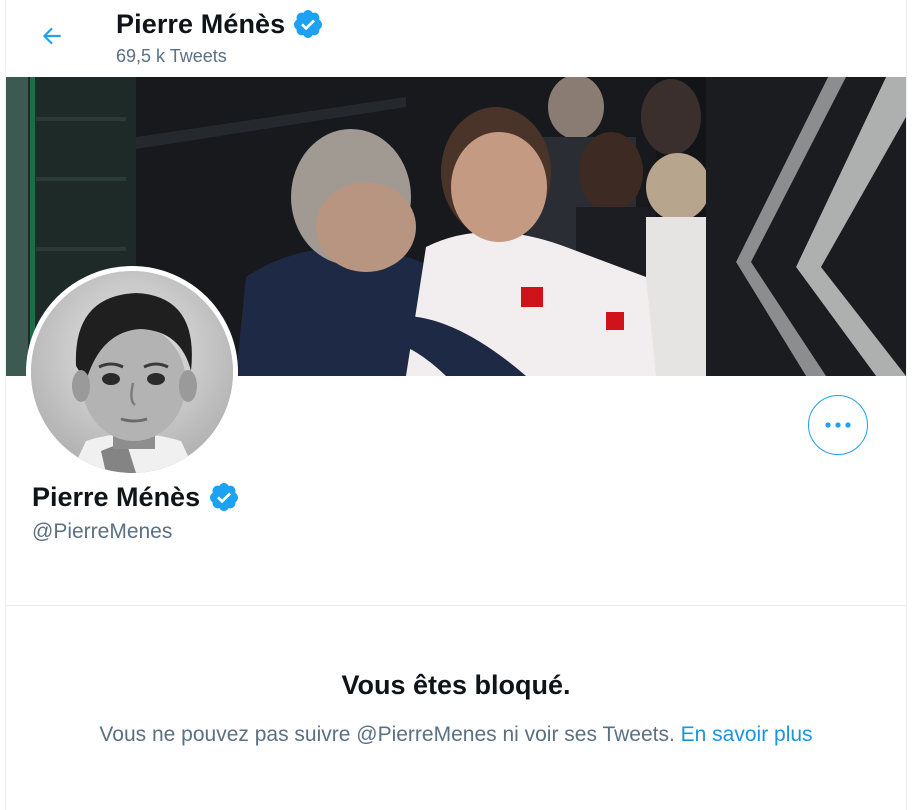  I want to click on arrow-left-icon, so click(51, 36).